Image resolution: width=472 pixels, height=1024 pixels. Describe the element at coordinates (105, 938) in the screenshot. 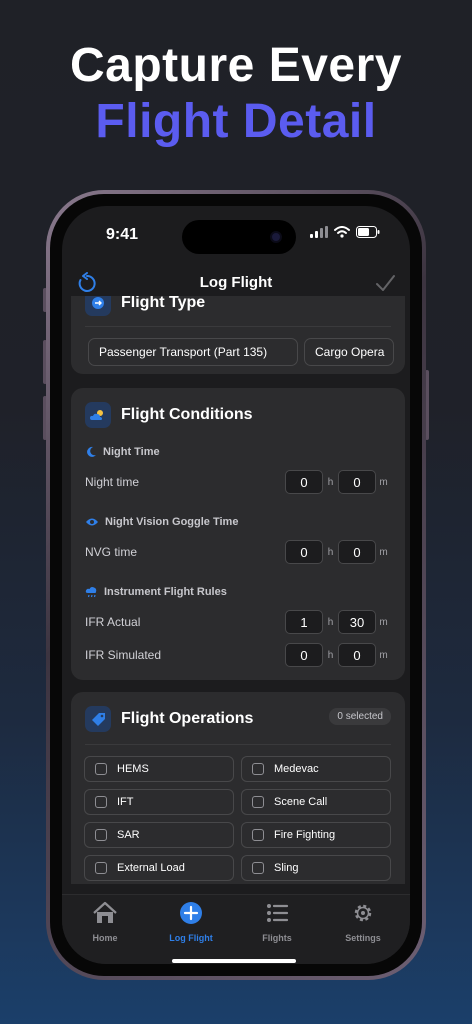

I see `tab-label: Home` at that location.